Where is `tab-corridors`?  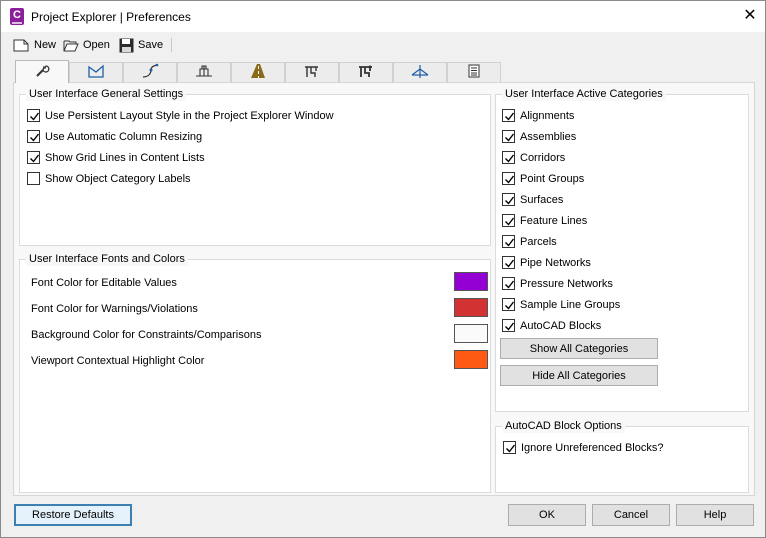 tab-corridors is located at coordinates (258, 72).